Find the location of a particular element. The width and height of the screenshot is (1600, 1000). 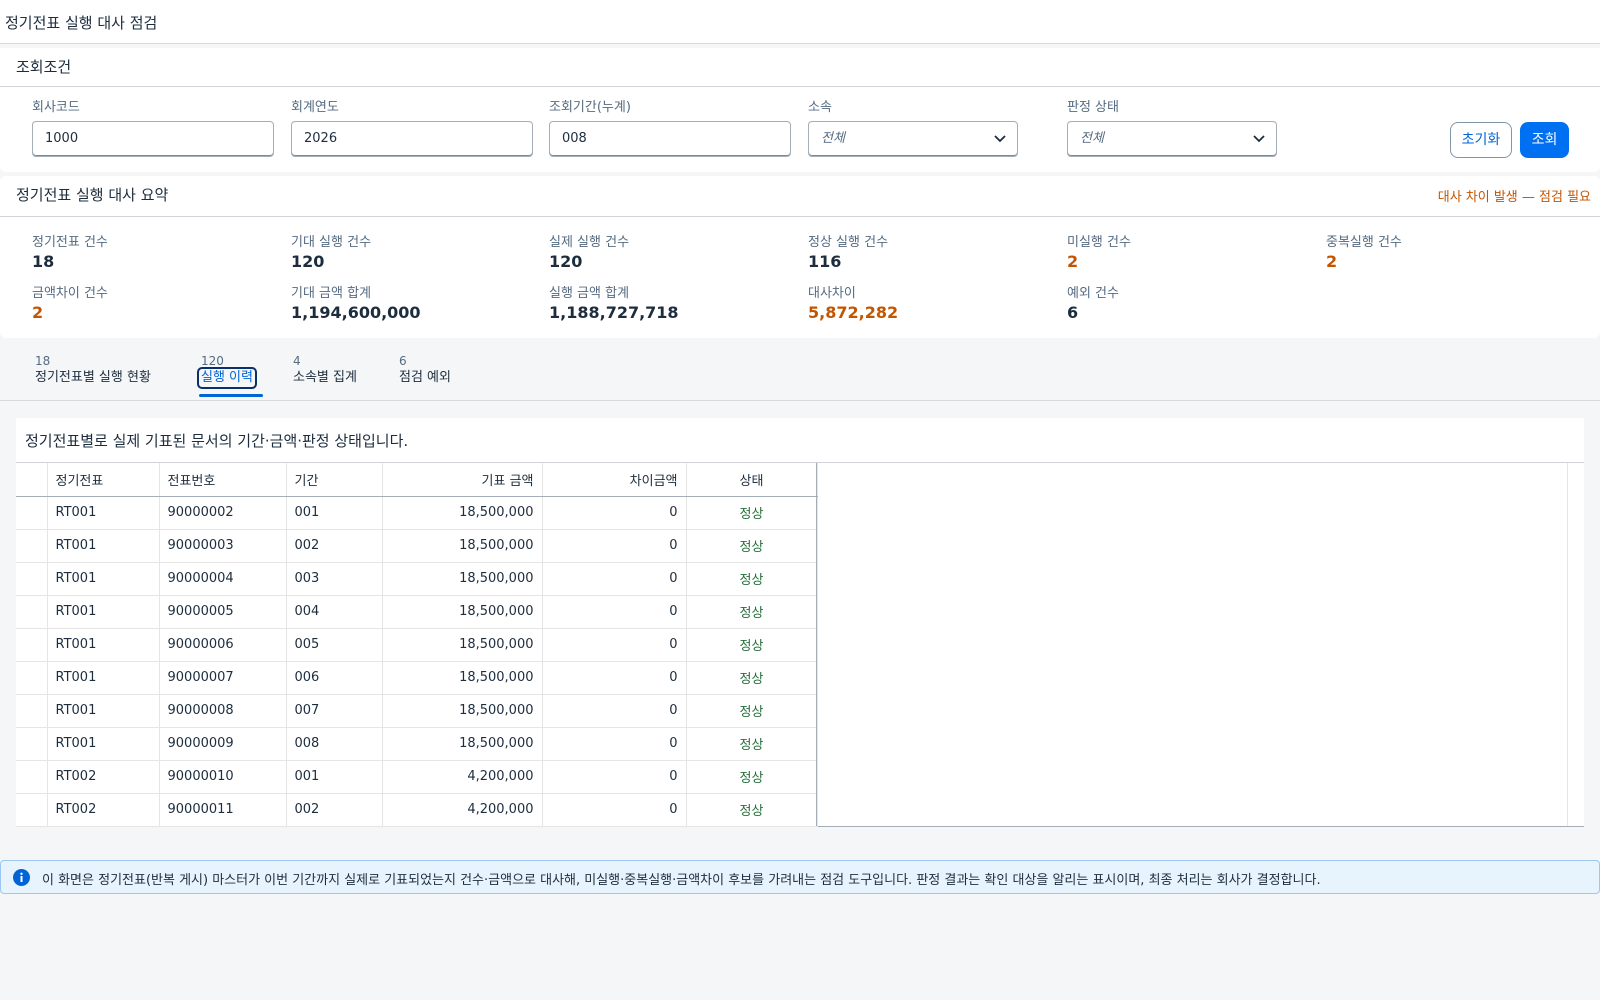

kpi-value: 2 is located at coordinates (1073, 261).